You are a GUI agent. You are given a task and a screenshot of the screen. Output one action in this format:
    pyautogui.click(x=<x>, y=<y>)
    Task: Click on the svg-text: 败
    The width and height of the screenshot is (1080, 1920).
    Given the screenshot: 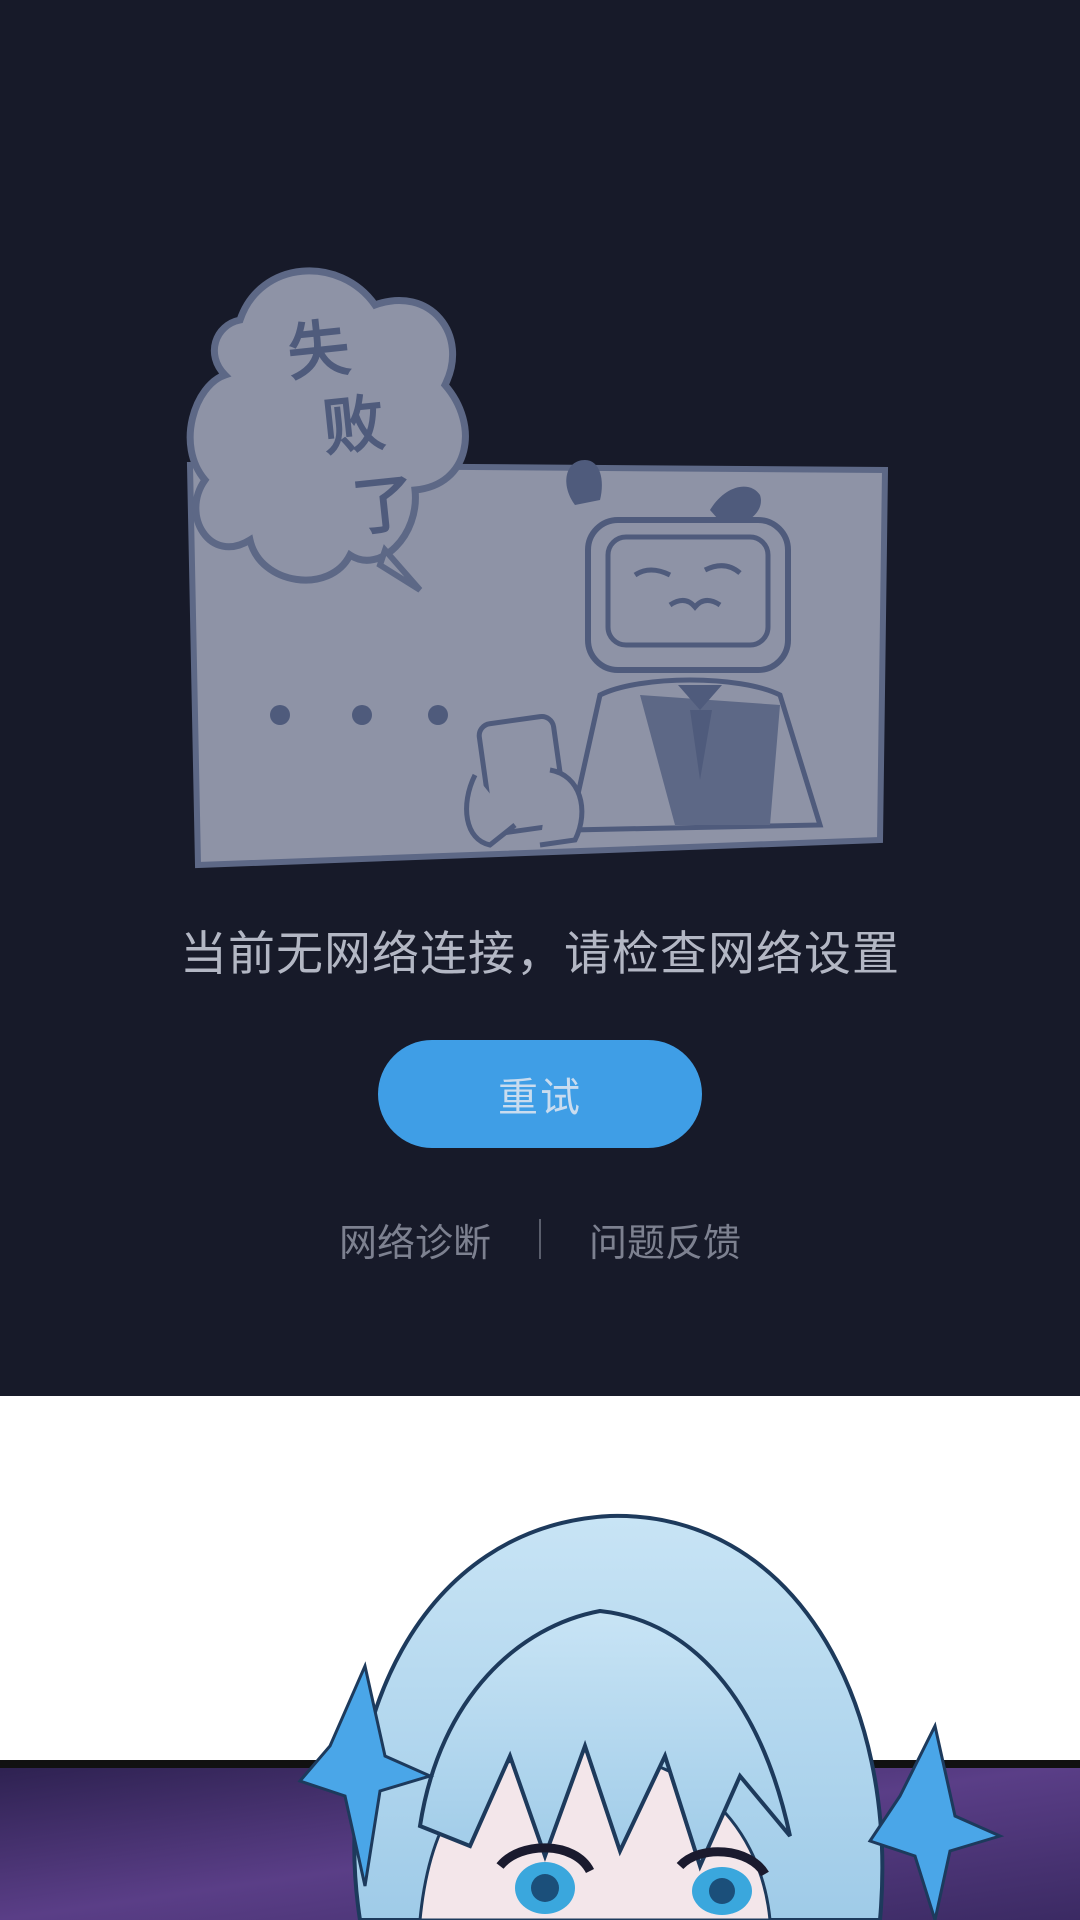 What is the action you would take?
    pyautogui.click(x=353, y=425)
    